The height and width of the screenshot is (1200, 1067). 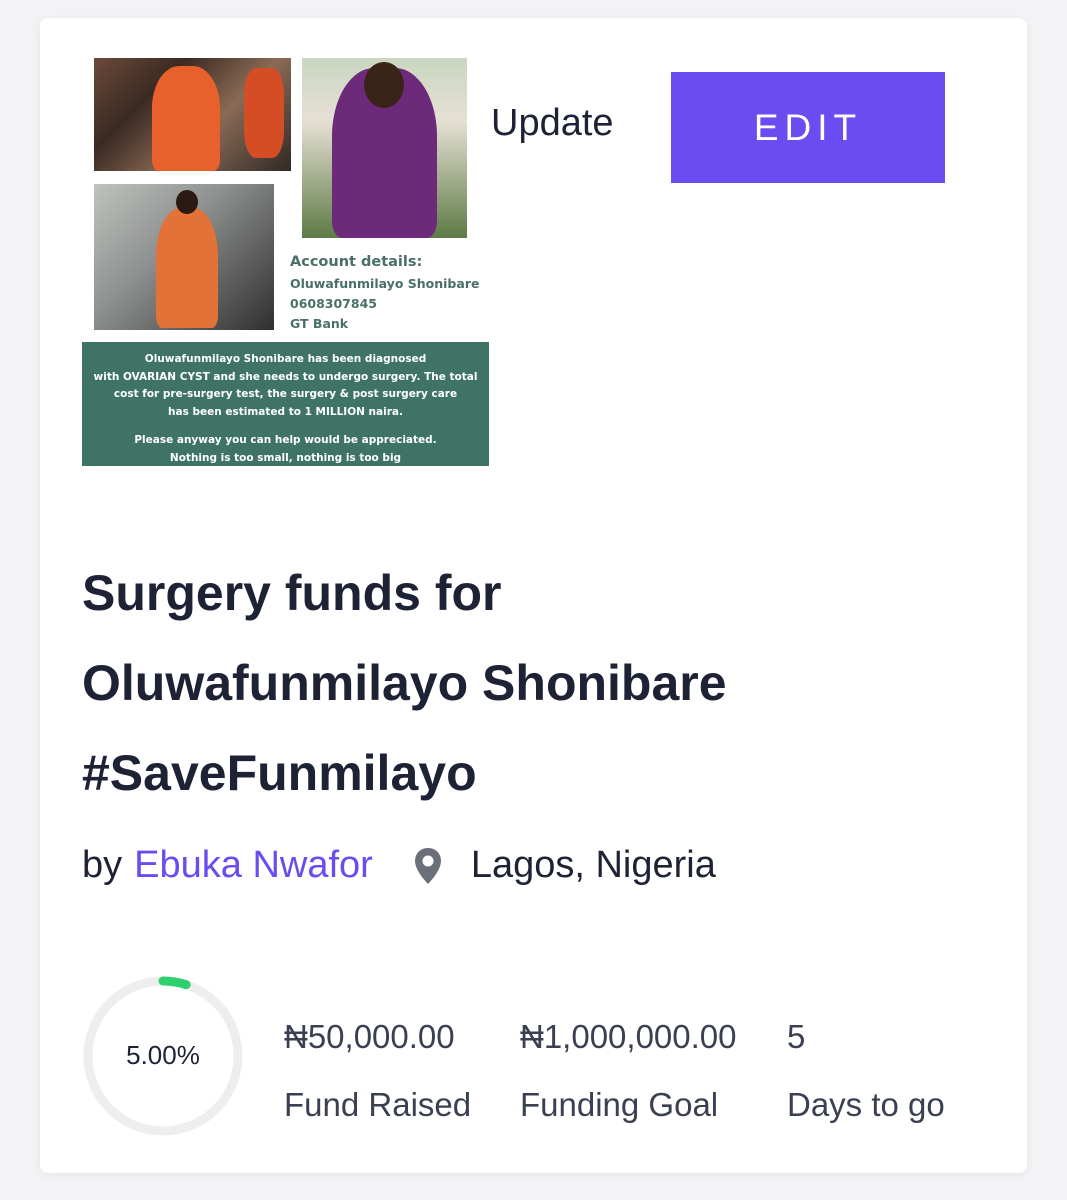 I want to click on author-link: Ebuka Nwafor, so click(x=253, y=865).